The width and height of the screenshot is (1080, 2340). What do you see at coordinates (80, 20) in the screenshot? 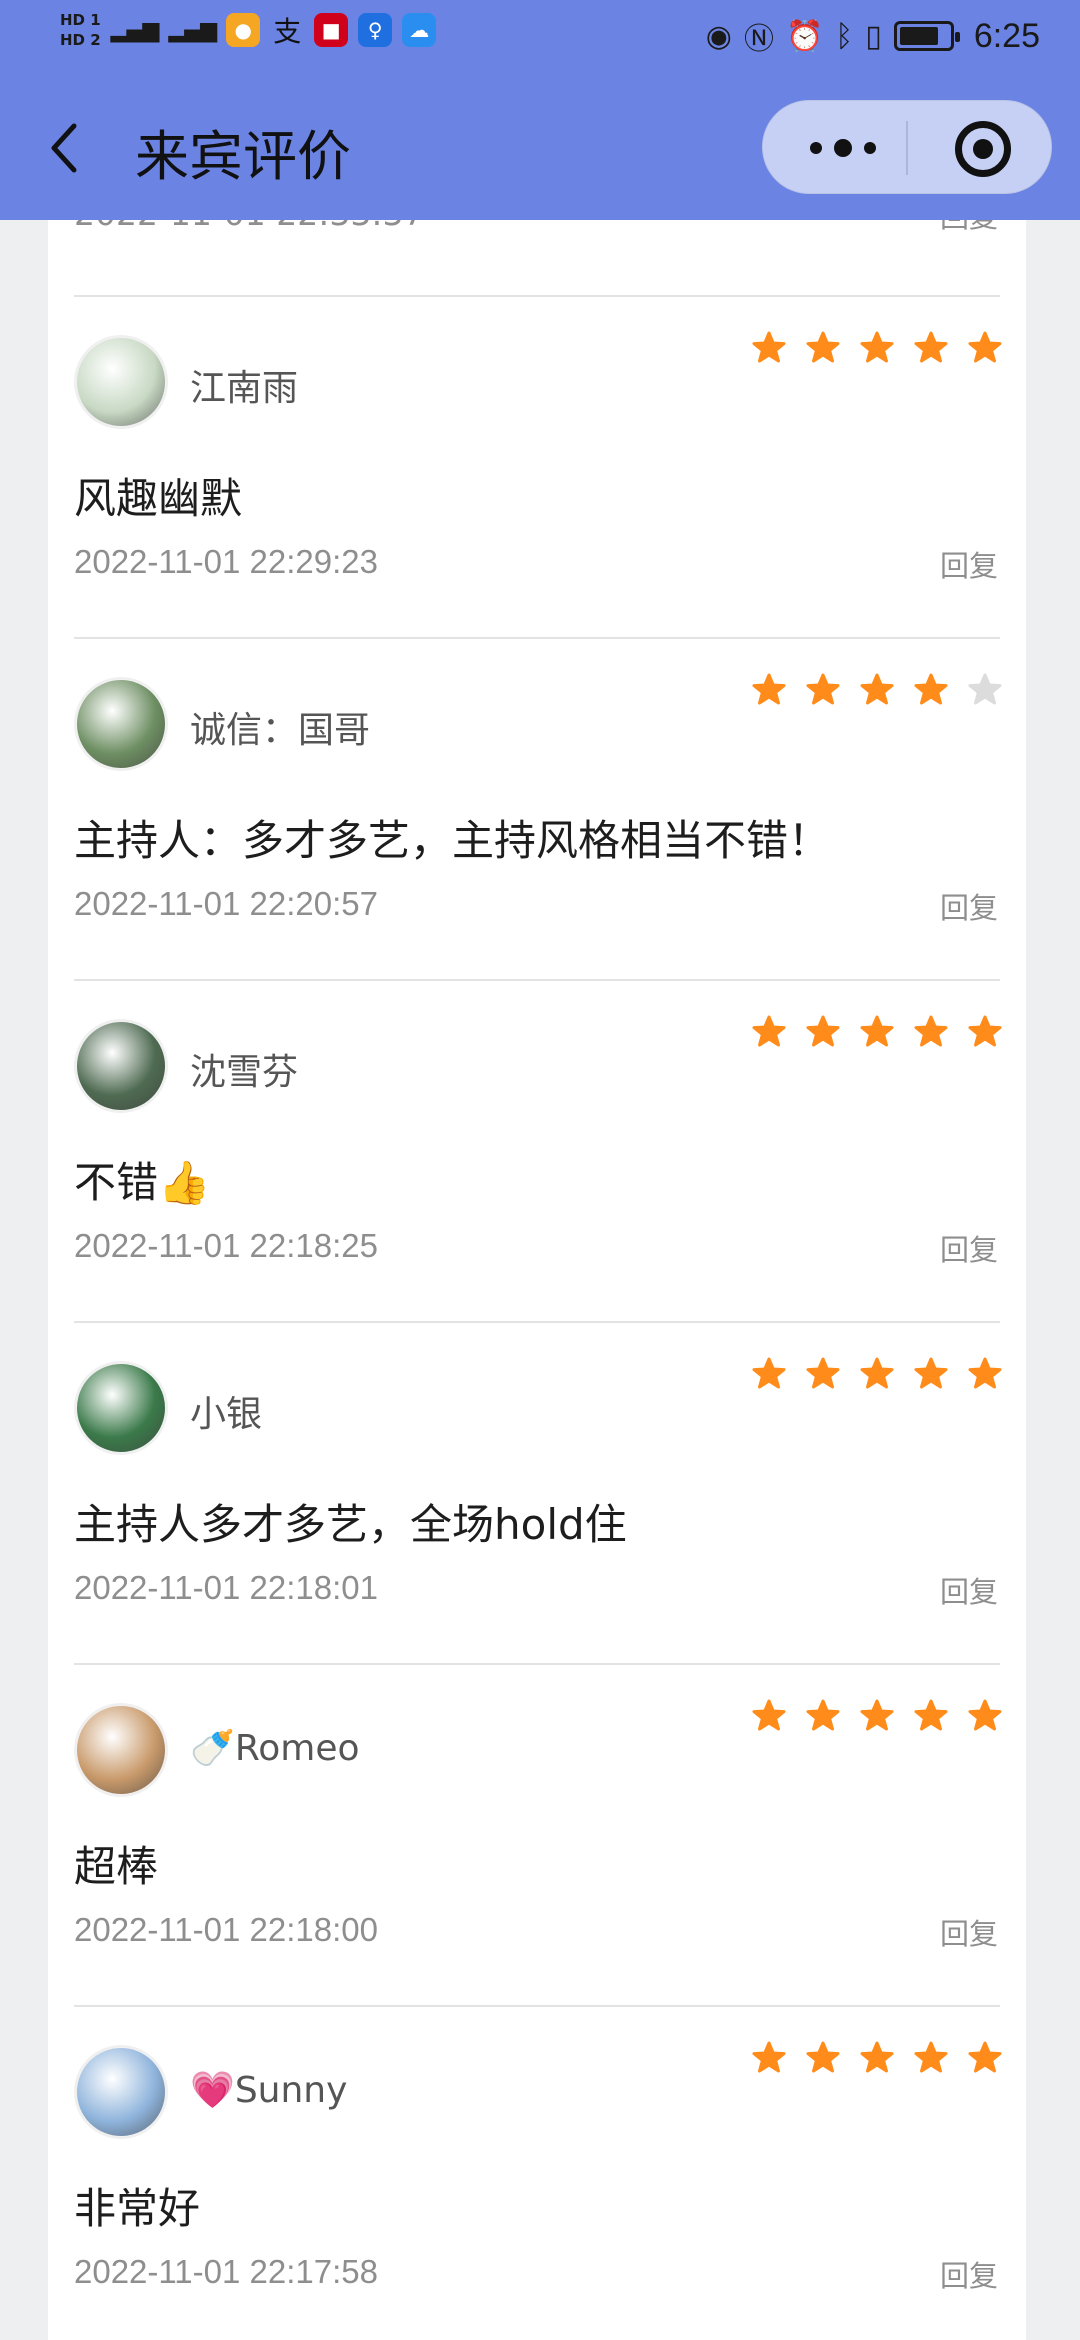
I see `sim1-badge: HD 1` at bounding box center [80, 20].